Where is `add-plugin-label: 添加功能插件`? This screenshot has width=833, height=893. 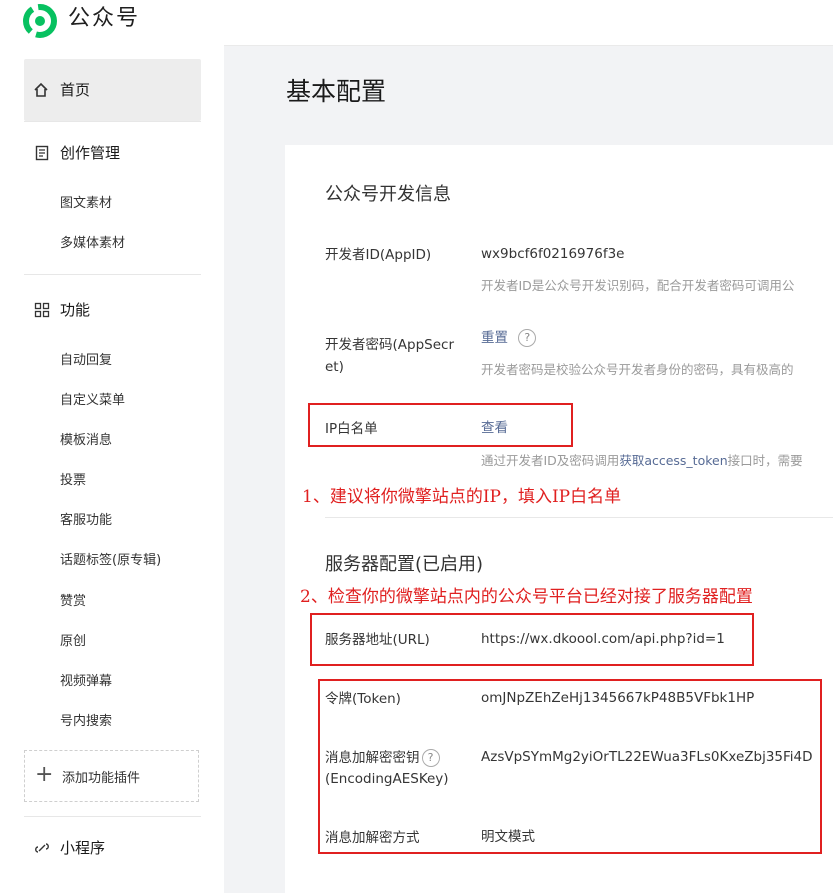
add-plugin-label: 添加功能插件 is located at coordinates (101, 778).